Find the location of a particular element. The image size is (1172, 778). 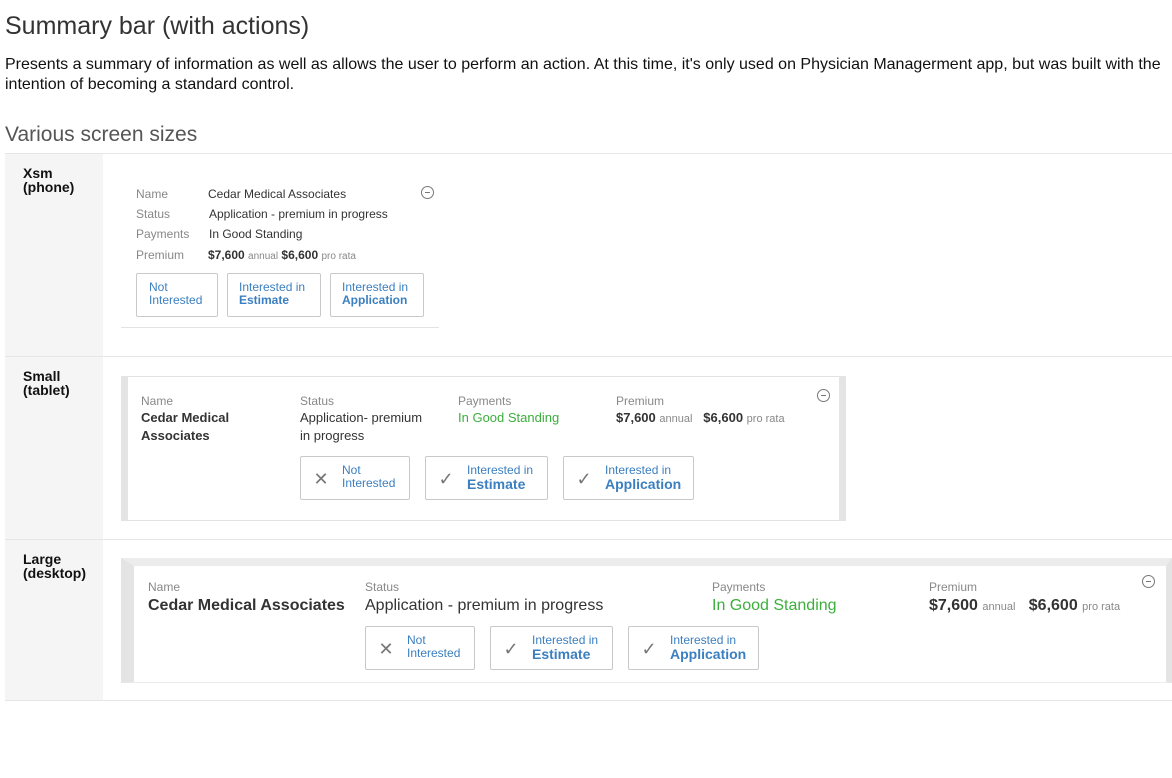

name-line1: Cedar Medical is located at coordinates (185, 417).